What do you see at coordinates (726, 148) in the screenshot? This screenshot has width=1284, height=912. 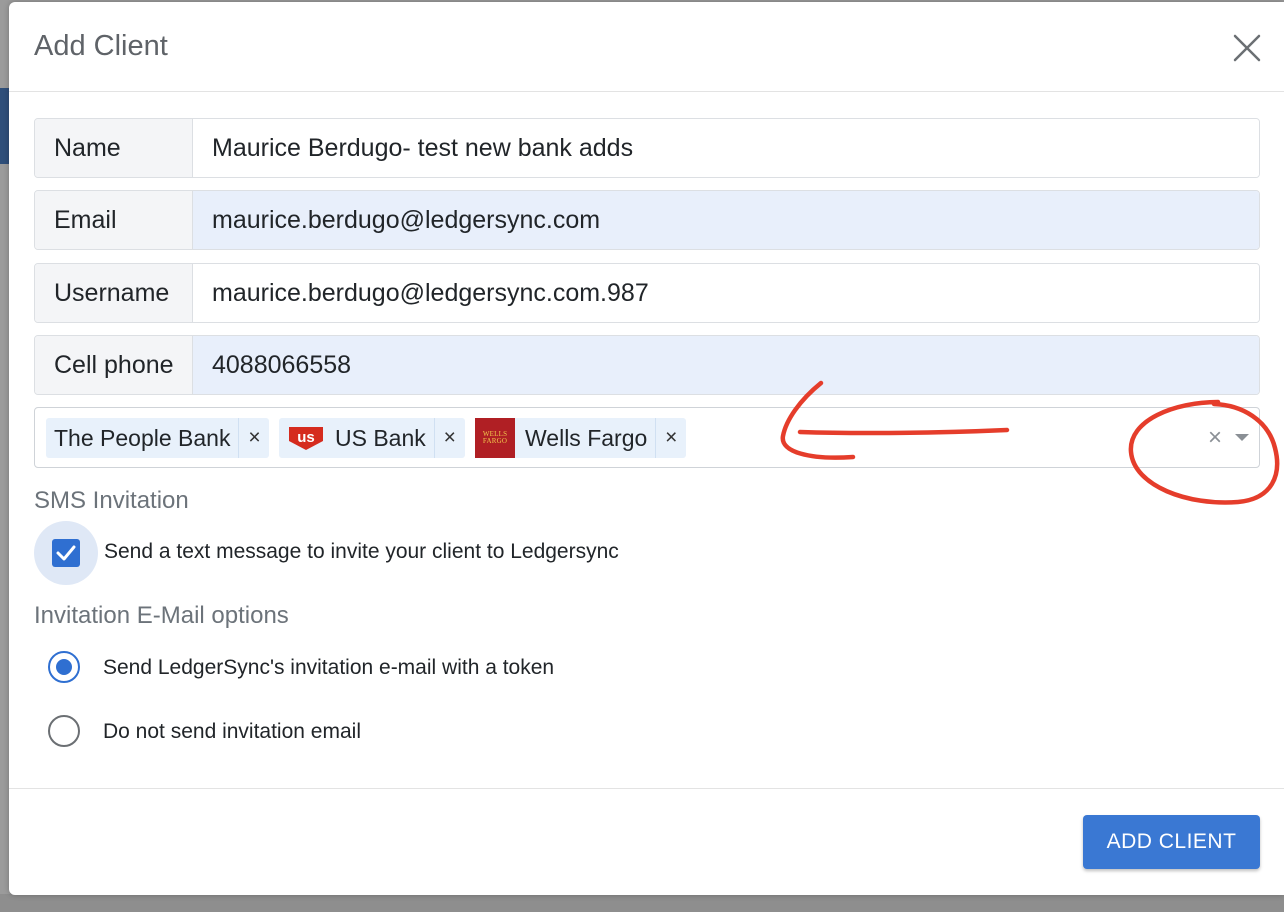 I see `name-input` at bounding box center [726, 148].